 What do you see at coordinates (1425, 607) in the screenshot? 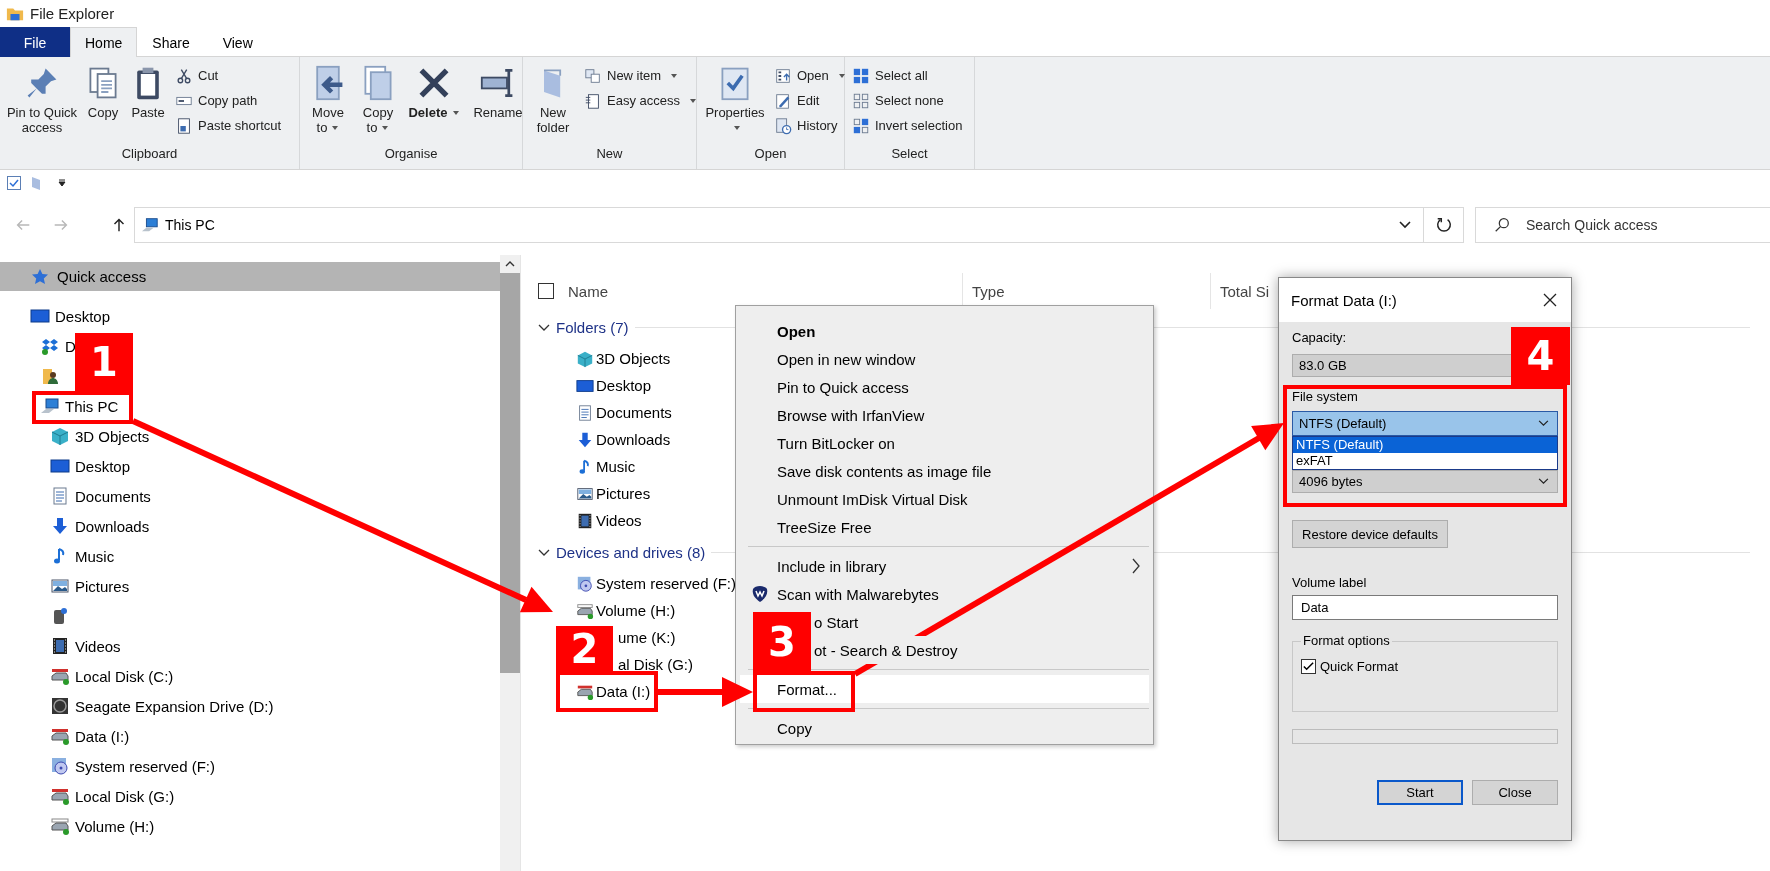
I see `input-field: Data` at bounding box center [1425, 607].